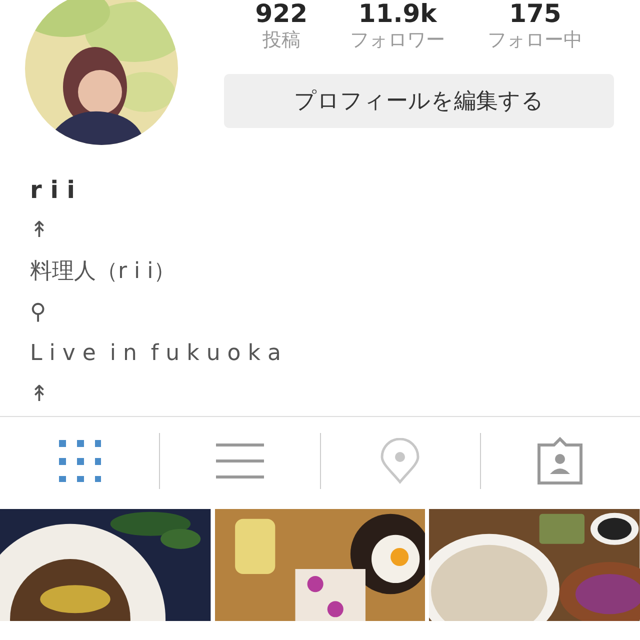 This screenshot has height=640, width=640. Describe the element at coordinates (535, 14) in the screenshot. I see `stat-count: 175` at that location.